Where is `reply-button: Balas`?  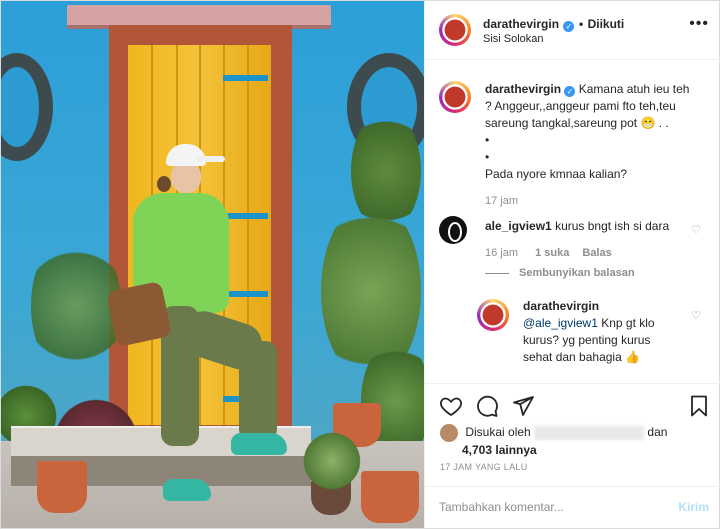
reply-button: Balas is located at coordinates (596, 253).